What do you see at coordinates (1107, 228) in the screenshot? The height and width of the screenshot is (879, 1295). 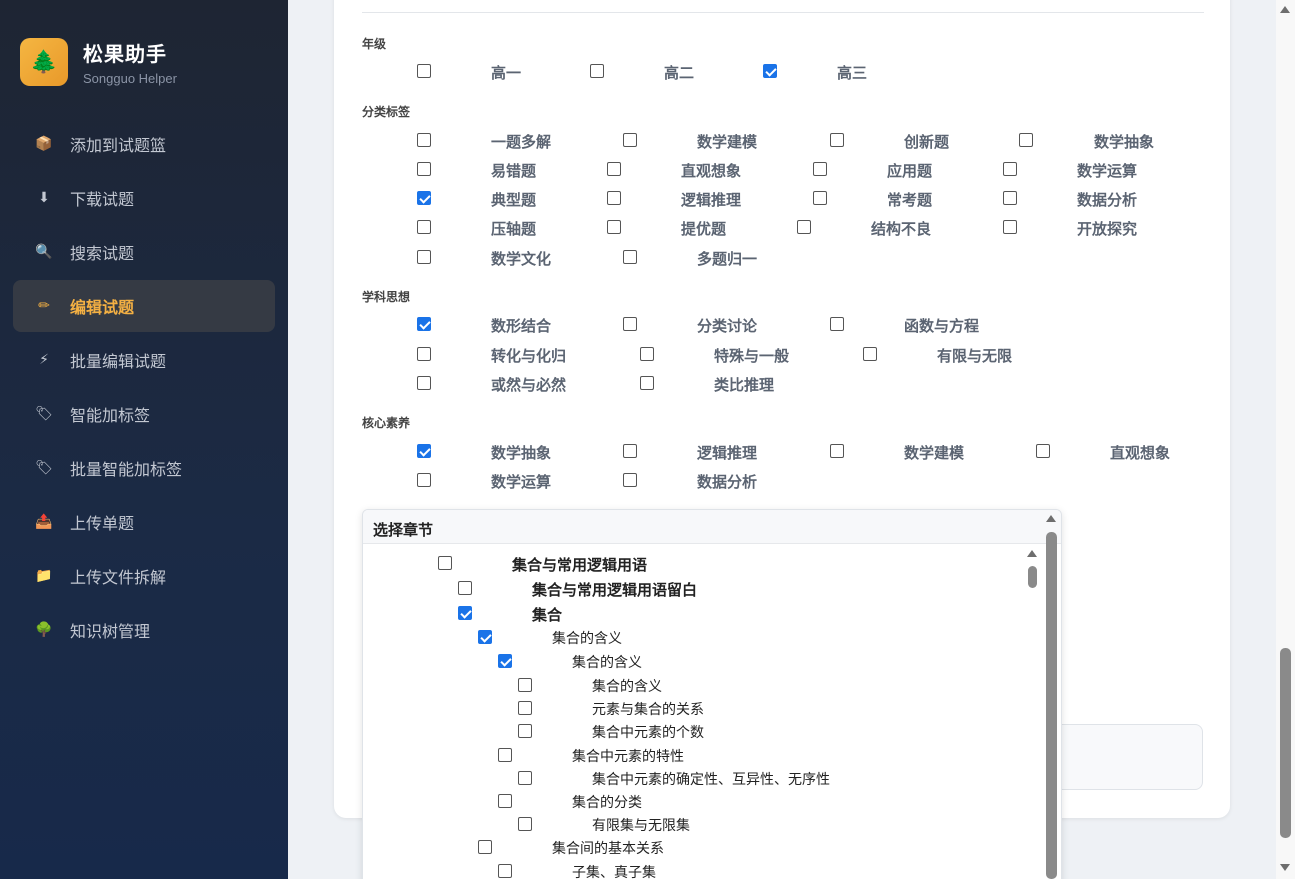 I see `category-option-label: 开放探究` at bounding box center [1107, 228].